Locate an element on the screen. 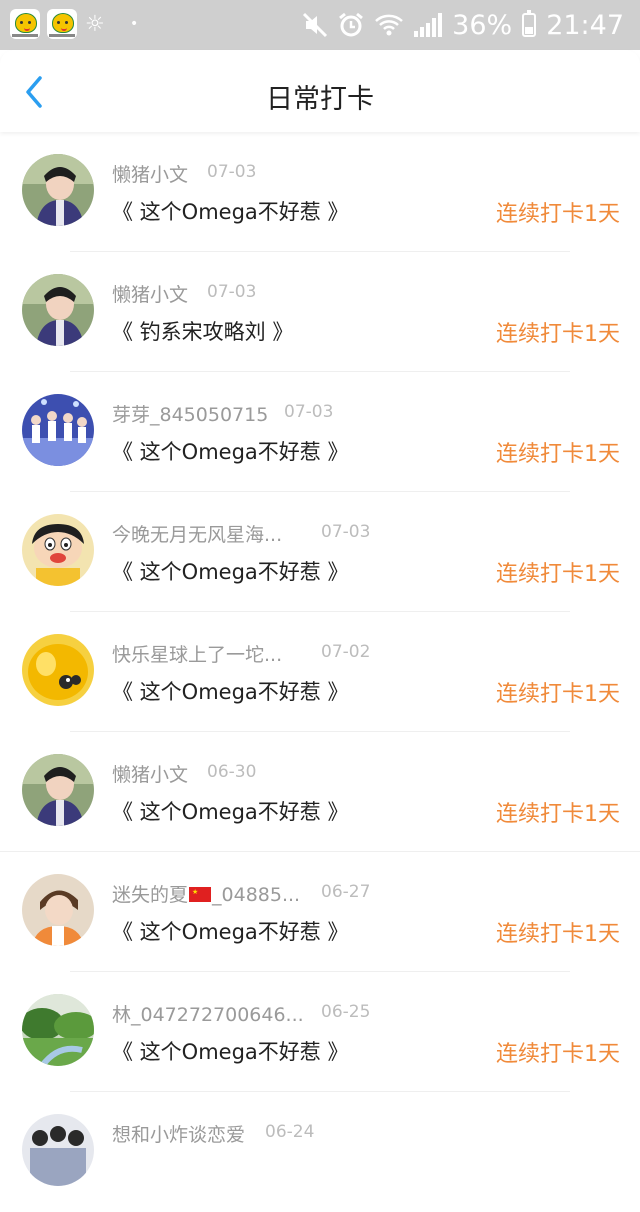  status-bar: ☼ • 36% 21:47 is located at coordinates (320, 25).